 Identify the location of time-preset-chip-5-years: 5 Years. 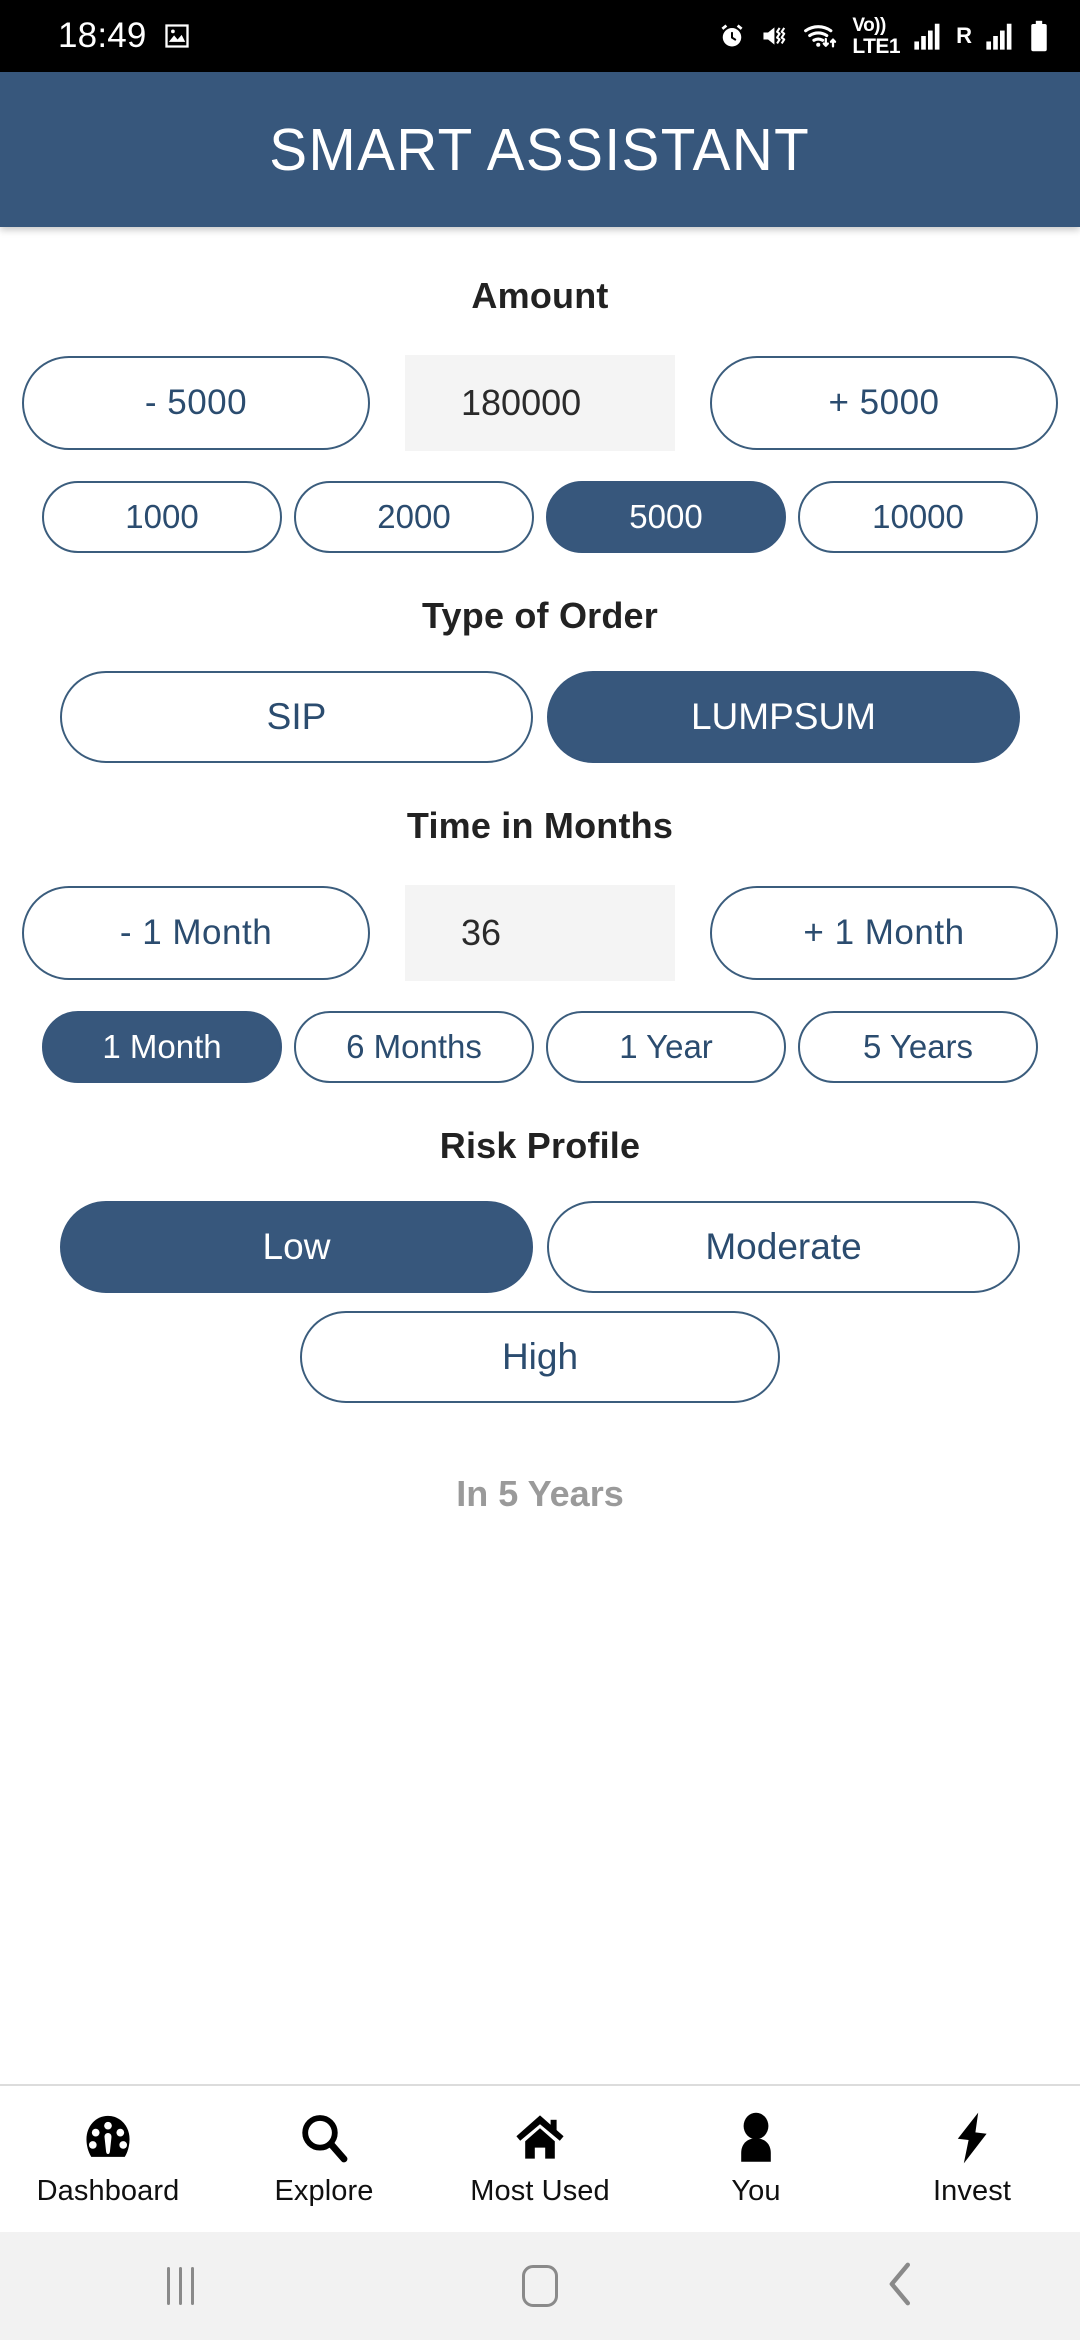
(918, 1047).